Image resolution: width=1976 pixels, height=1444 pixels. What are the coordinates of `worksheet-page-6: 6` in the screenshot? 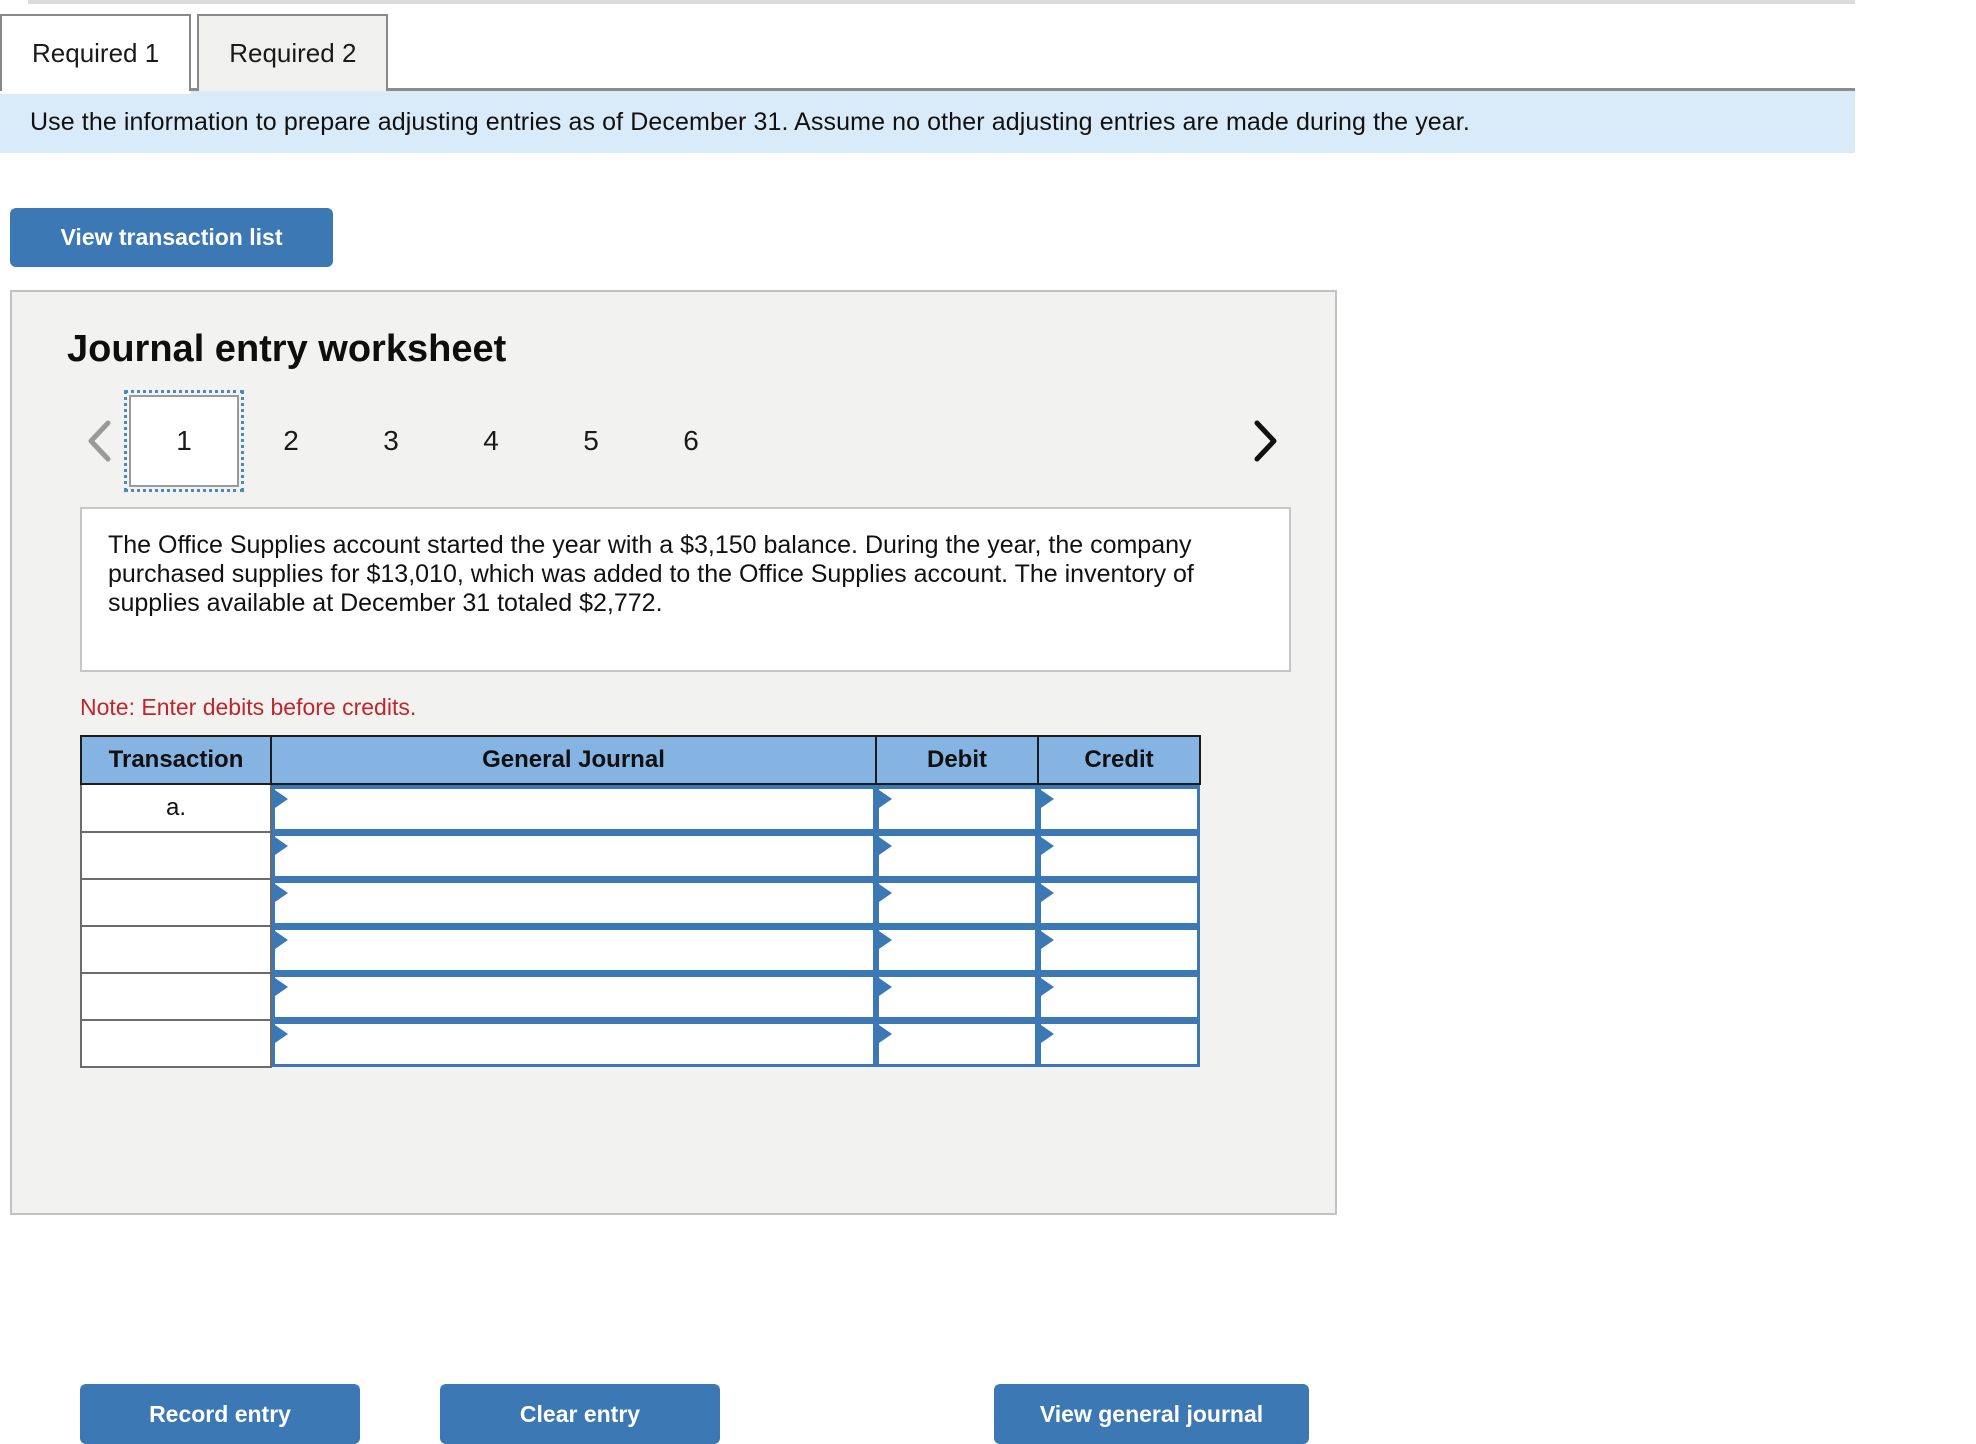 It's located at (691, 441).